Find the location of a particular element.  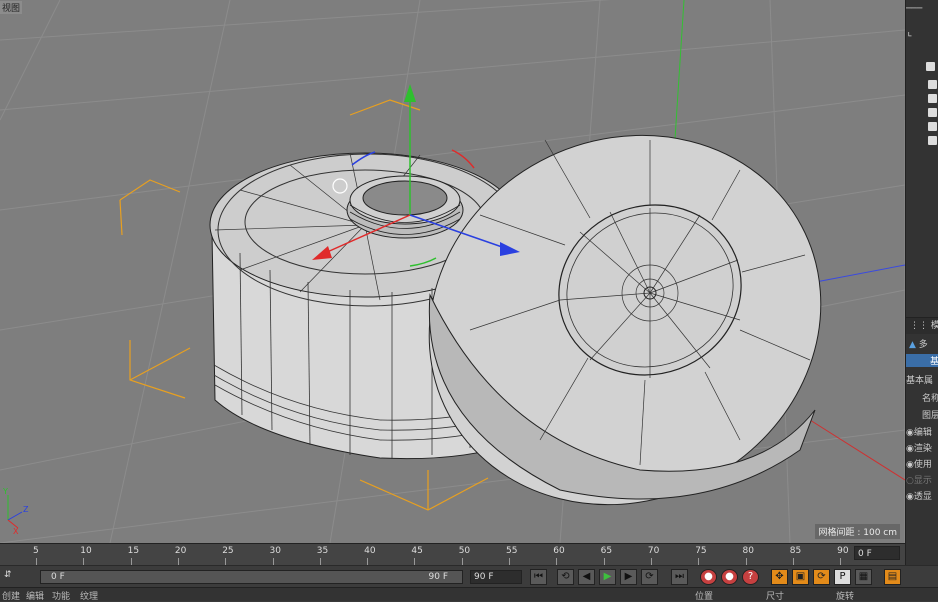

timeline-tick-label: 60 is located at coordinates (559, 551).